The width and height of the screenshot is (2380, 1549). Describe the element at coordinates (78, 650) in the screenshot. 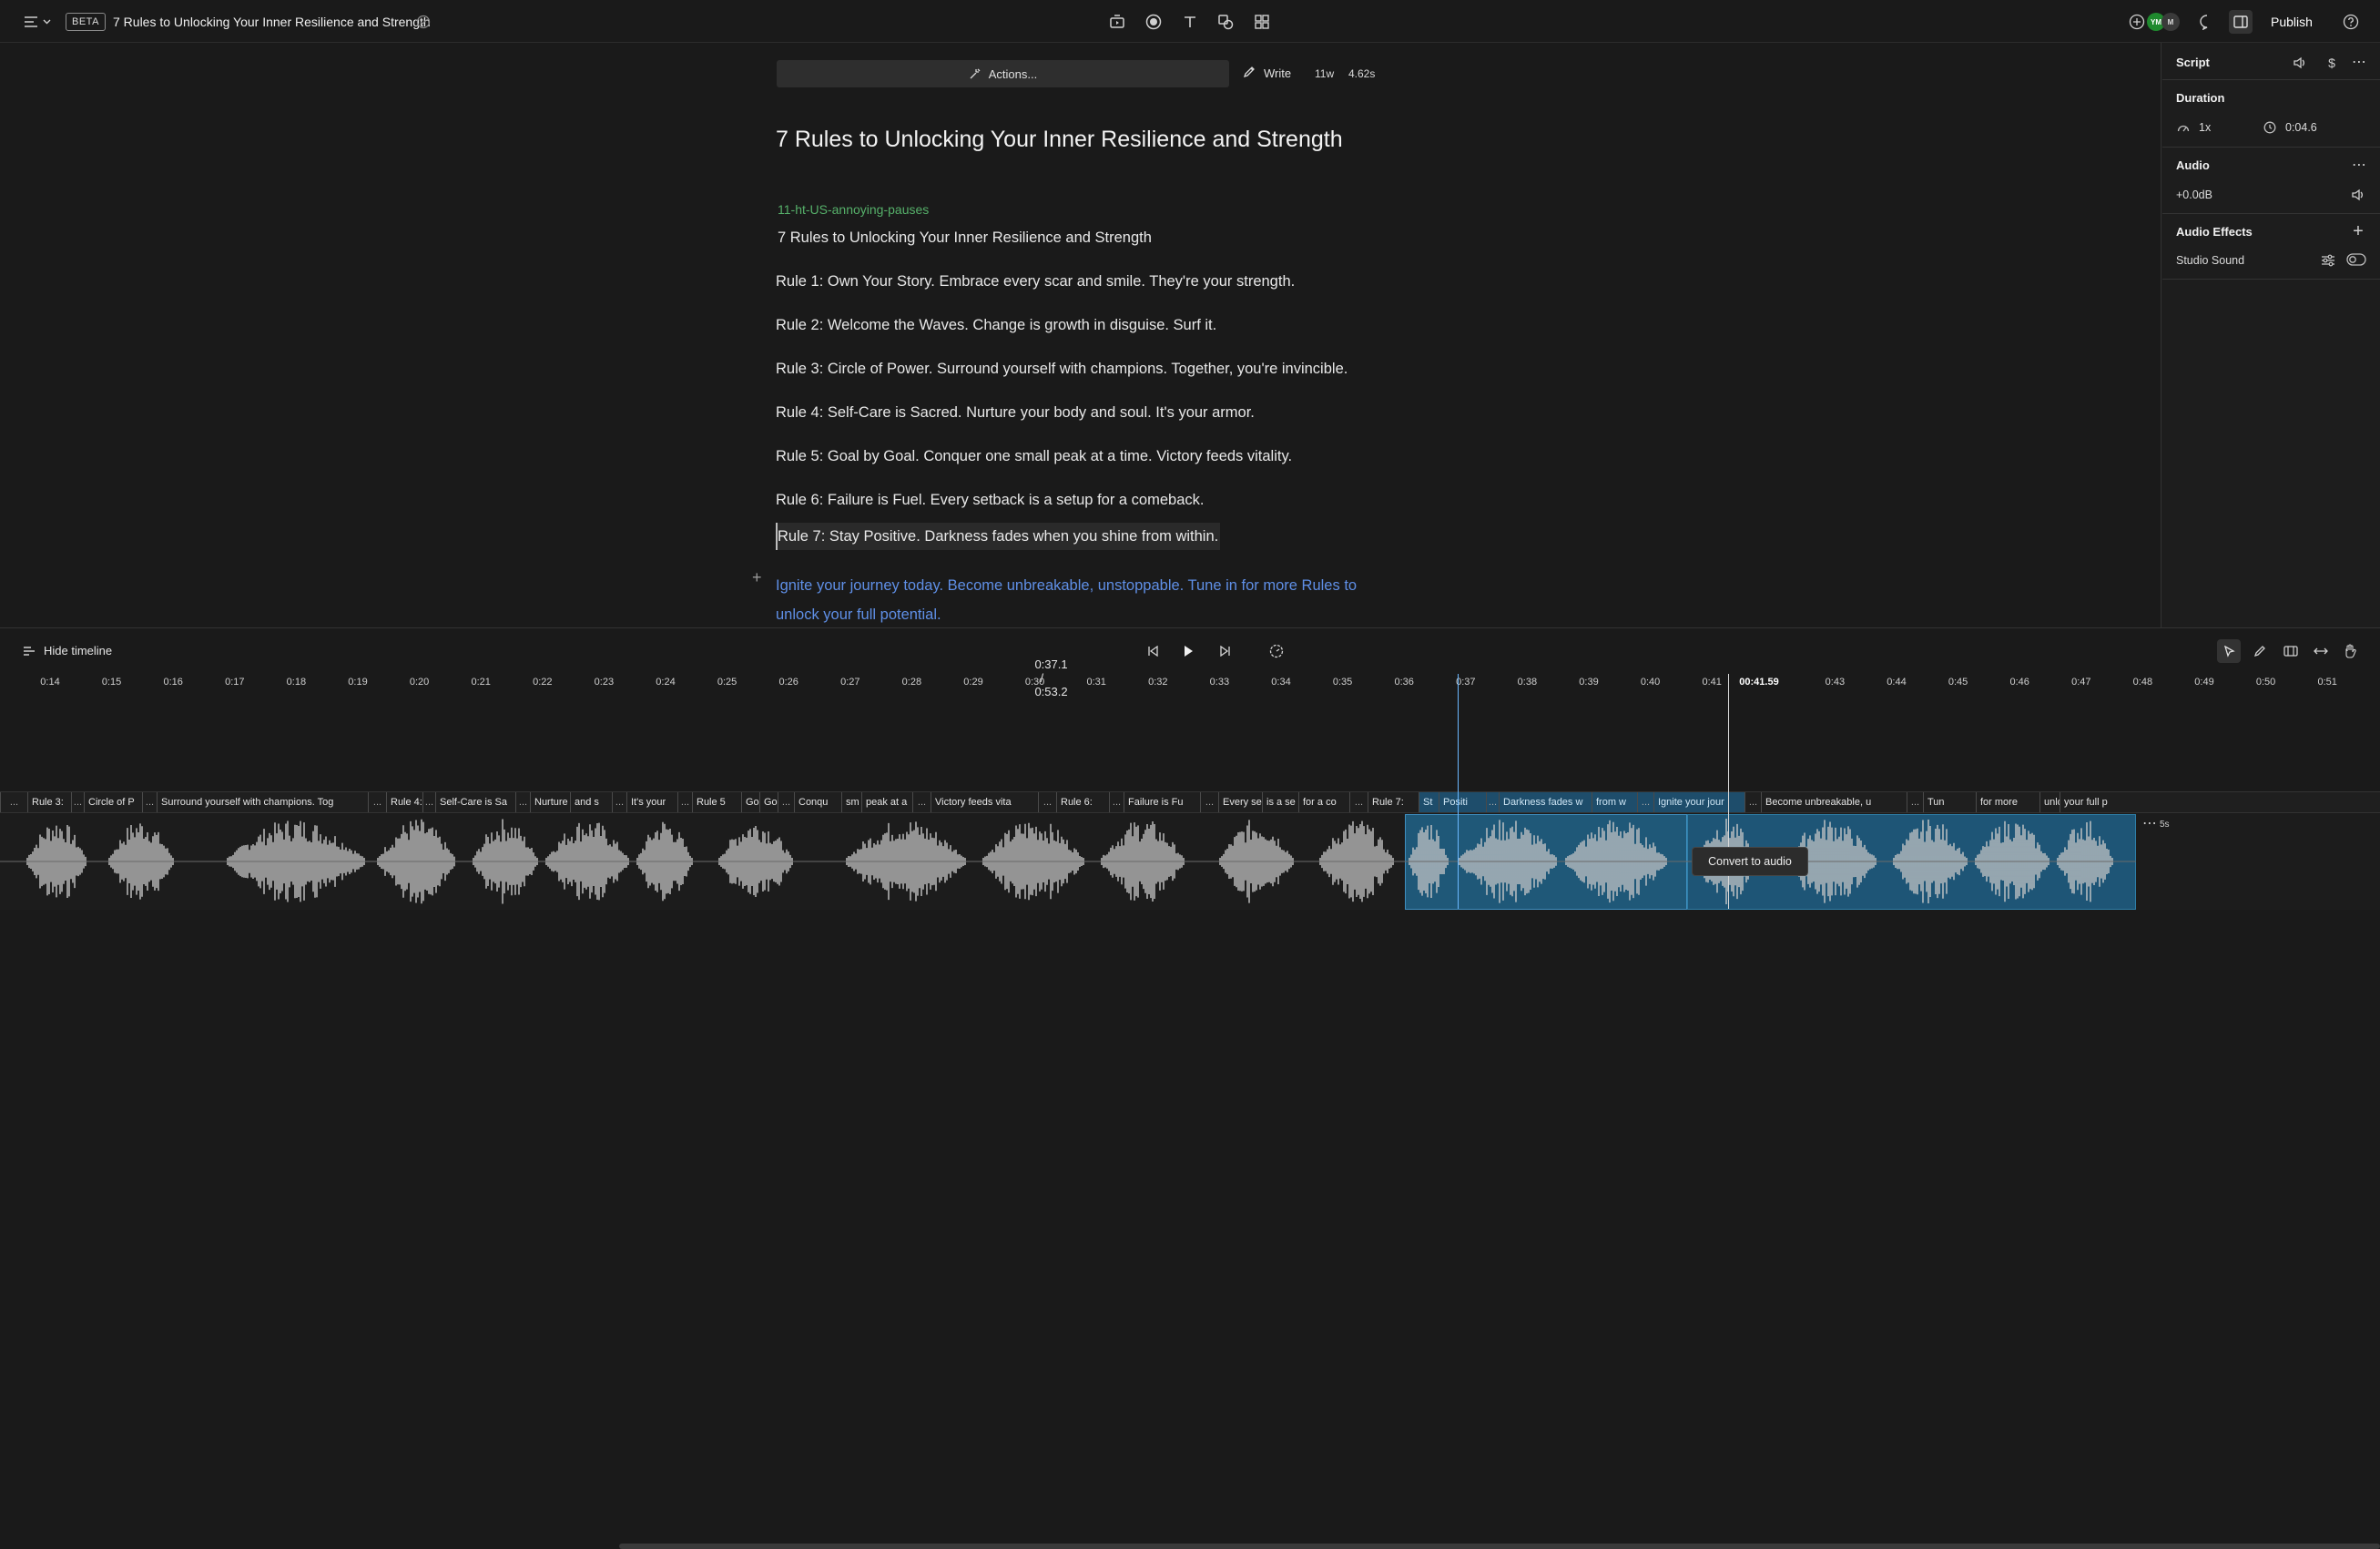

I see `hide-timeline-button: Hide timeline` at that location.